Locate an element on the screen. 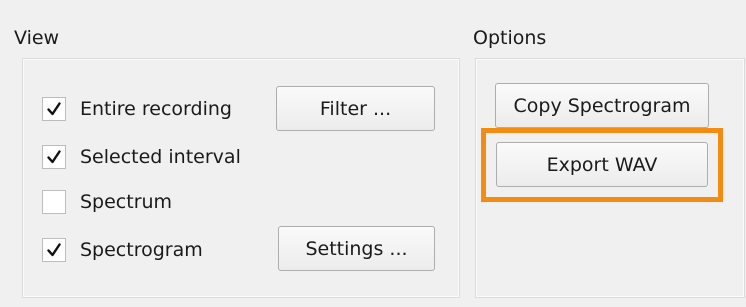  spectrogram-checkbox is located at coordinates (54, 250).